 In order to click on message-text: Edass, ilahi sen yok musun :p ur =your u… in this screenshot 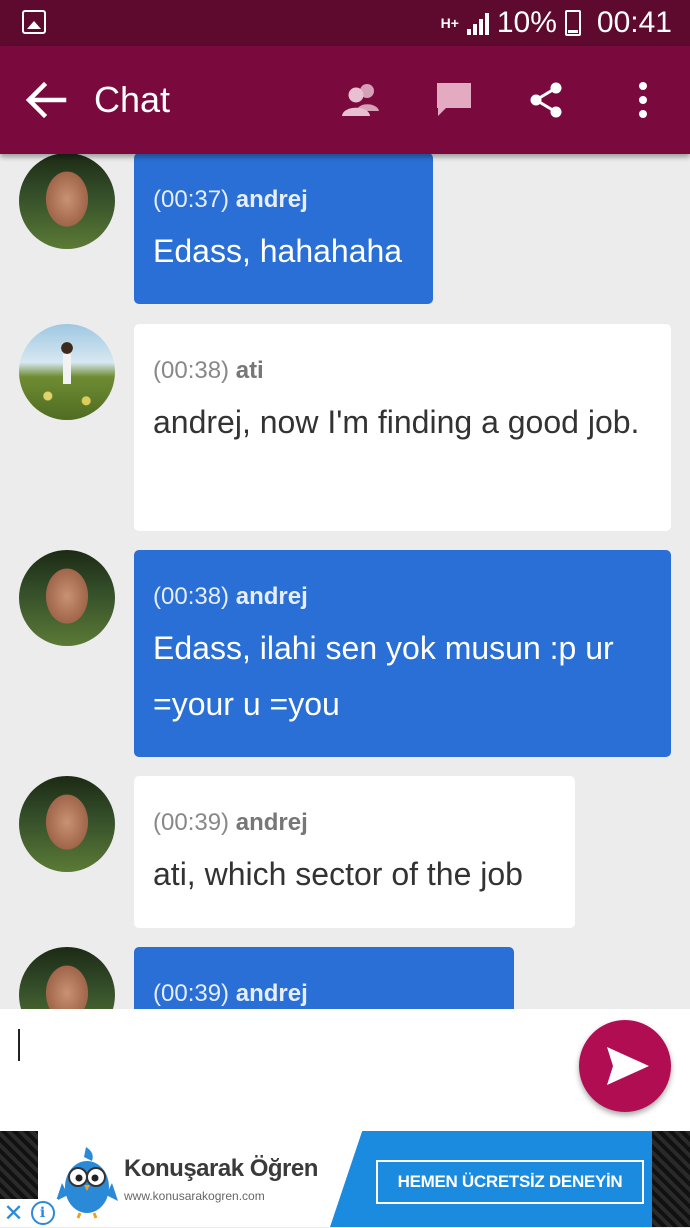, I will do `click(383, 676)`.